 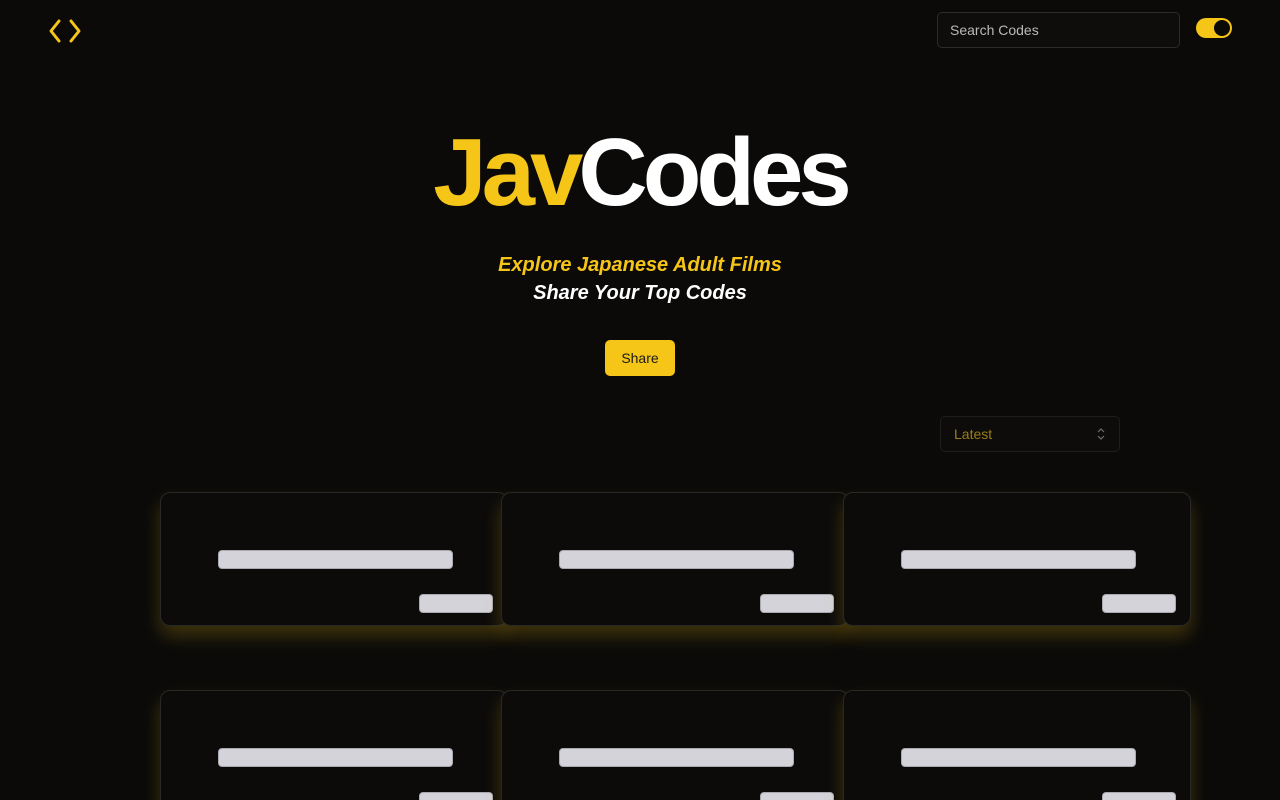 I want to click on tagline-share: Share Your Top Codes, so click(x=640, y=293).